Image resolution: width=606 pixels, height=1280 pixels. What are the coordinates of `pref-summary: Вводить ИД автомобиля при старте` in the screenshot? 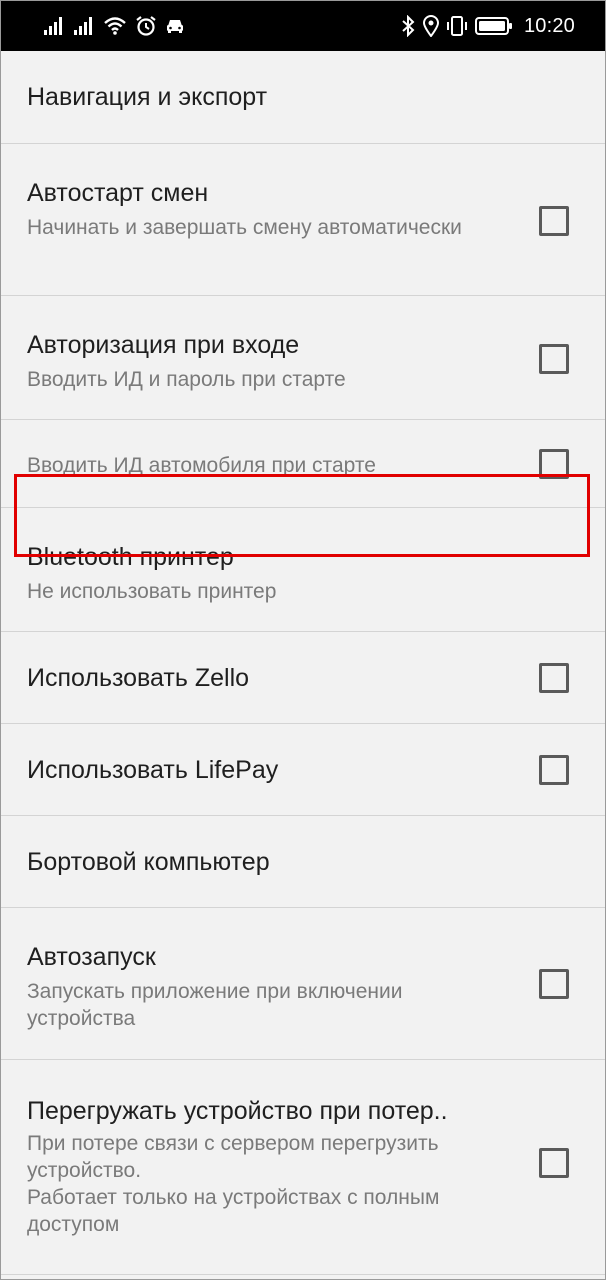 It's located at (201, 465).